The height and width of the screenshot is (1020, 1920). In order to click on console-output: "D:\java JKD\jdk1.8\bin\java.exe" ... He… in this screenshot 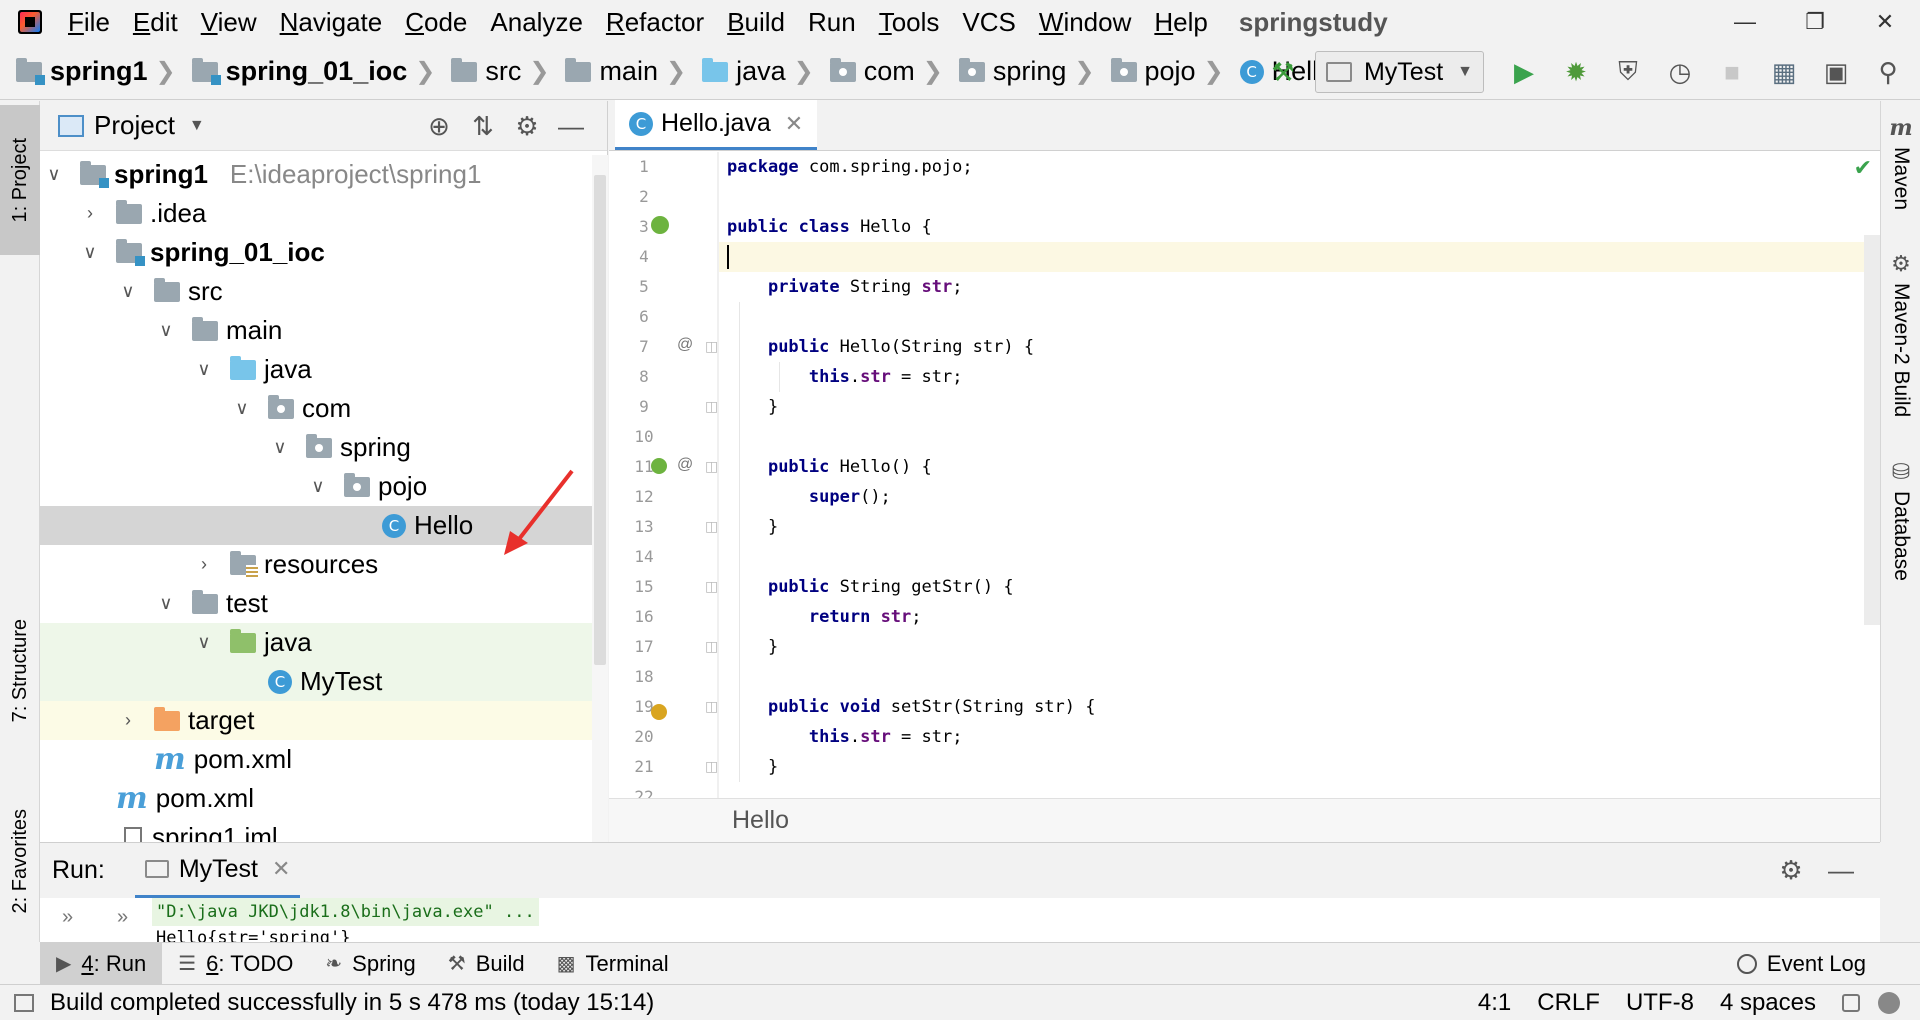, I will do `click(345, 922)`.